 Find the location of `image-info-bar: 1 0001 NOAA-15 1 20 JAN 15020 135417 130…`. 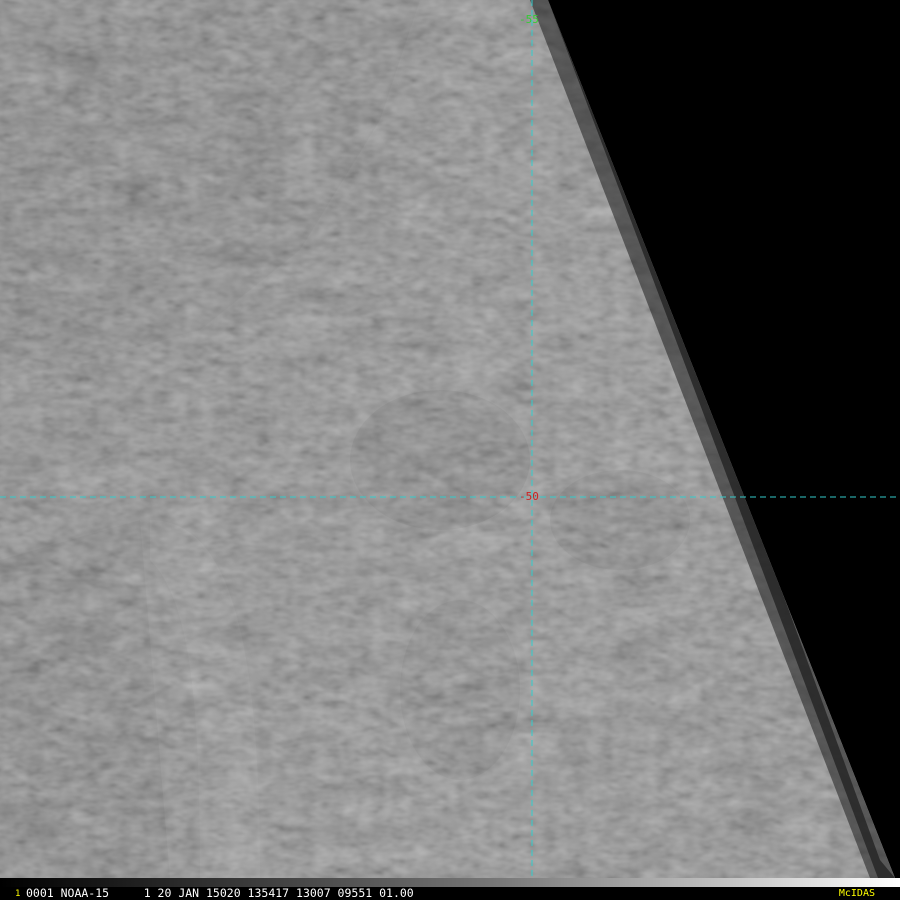

image-info-bar: 1 0001 NOAA-15 1 20 JAN 15020 135417 130… is located at coordinates (450, 889).